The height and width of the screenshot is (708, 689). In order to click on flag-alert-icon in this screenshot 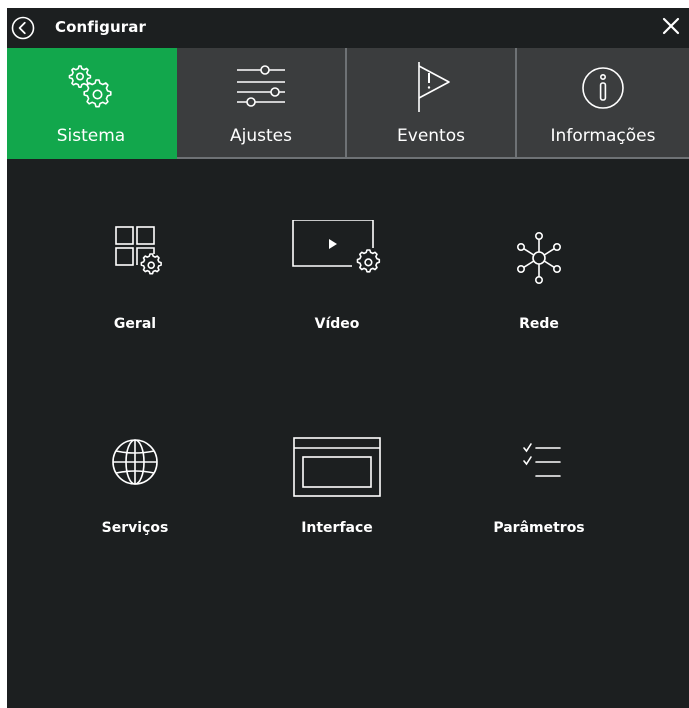, I will do `click(434, 87)`.